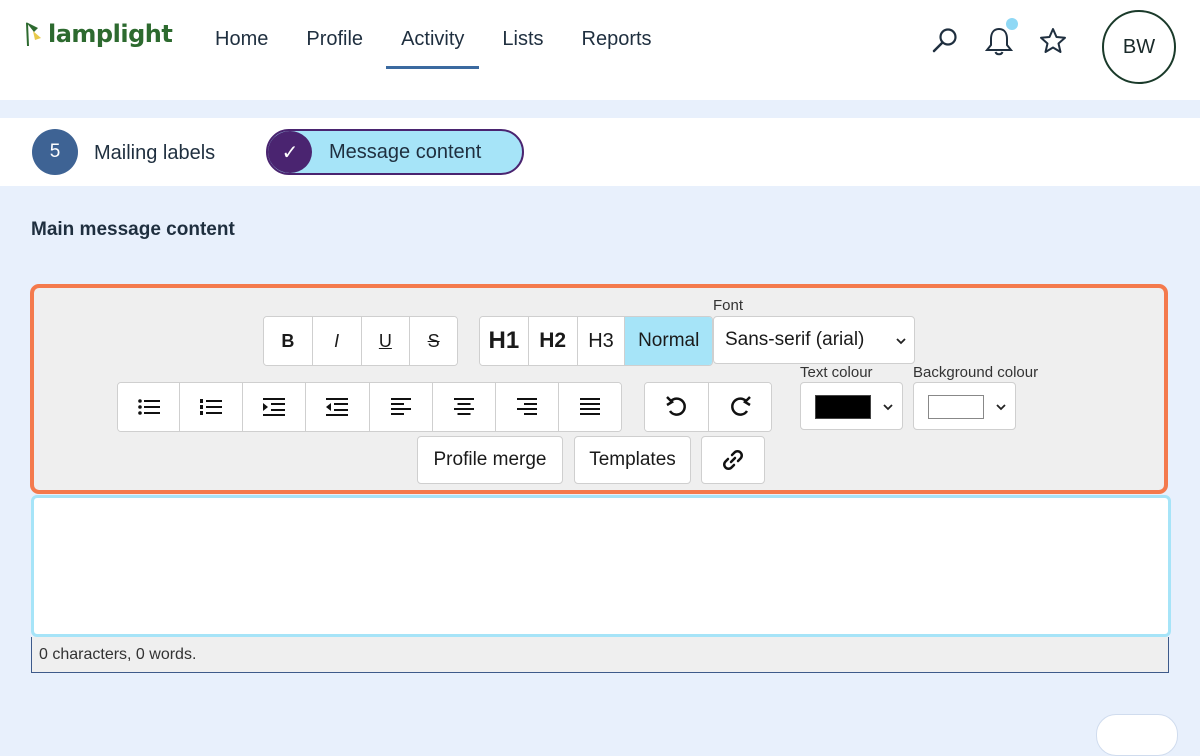 Image resolution: width=1200 pixels, height=756 pixels. What do you see at coordinates (617, 39) in the screenshot?
I see `nav-reports: Reports` at bounding box center [617, 39].